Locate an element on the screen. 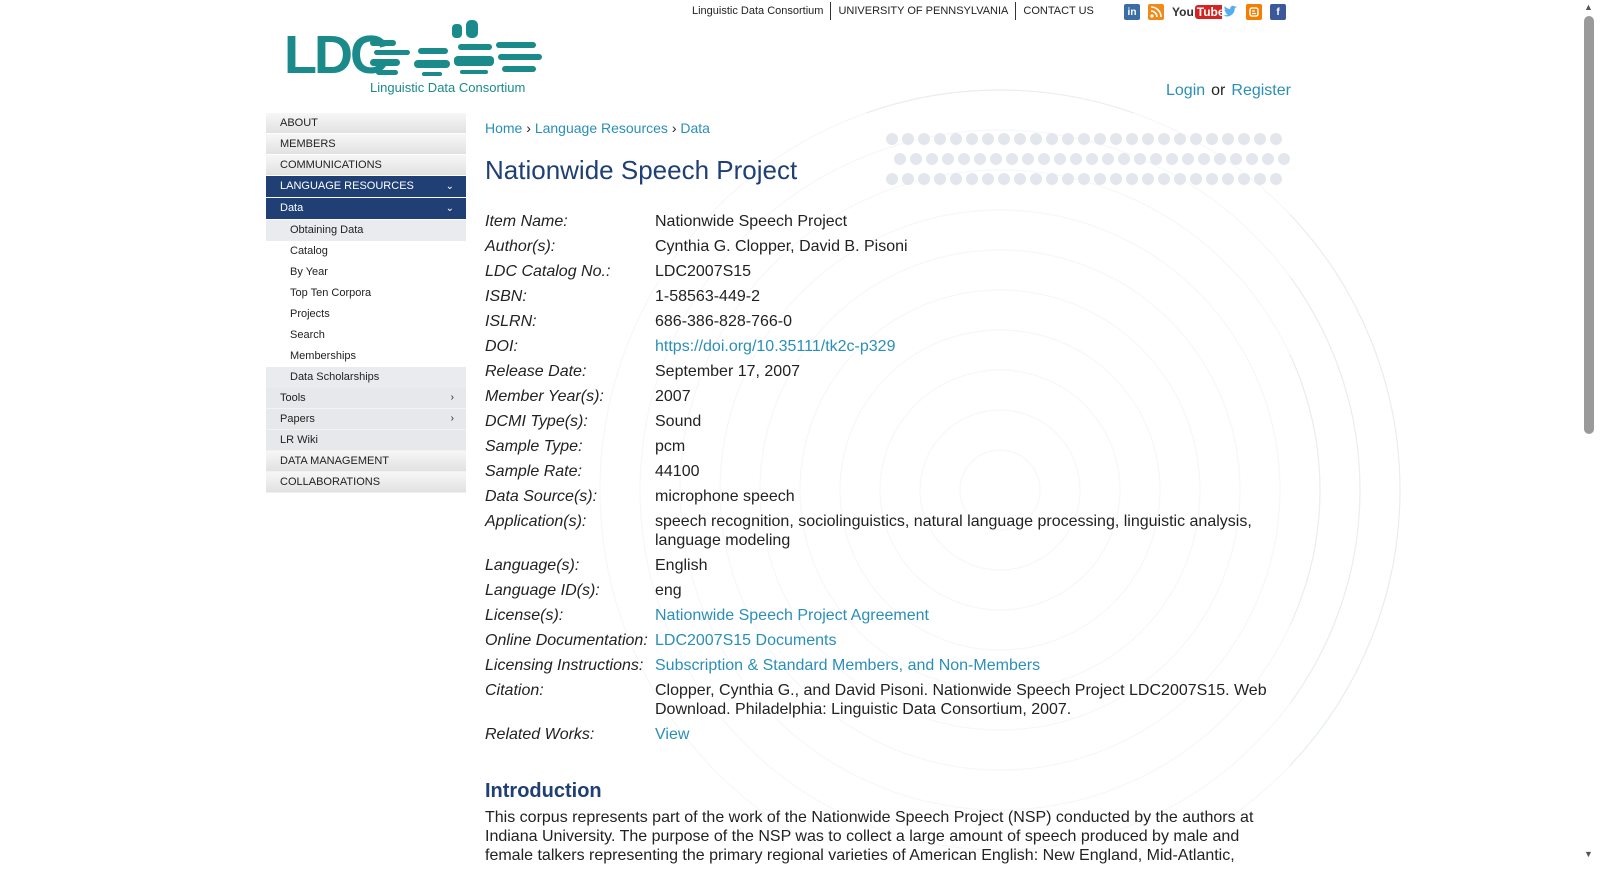 The height and width of the screenshot is (873, 1600). facebook-icon: f is located at coordinates (1278, 12).